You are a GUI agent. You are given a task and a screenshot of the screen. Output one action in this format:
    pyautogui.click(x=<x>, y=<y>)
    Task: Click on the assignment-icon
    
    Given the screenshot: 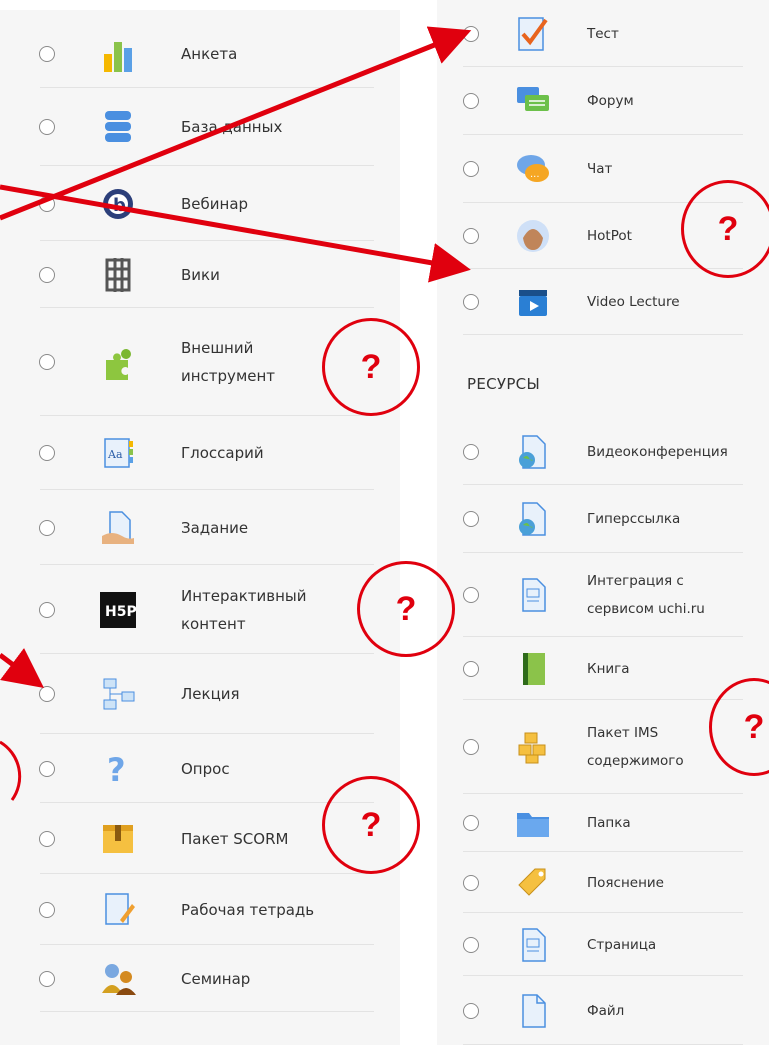 What is the action you would take?
    pyautogui.click(x=118, y=528)
    